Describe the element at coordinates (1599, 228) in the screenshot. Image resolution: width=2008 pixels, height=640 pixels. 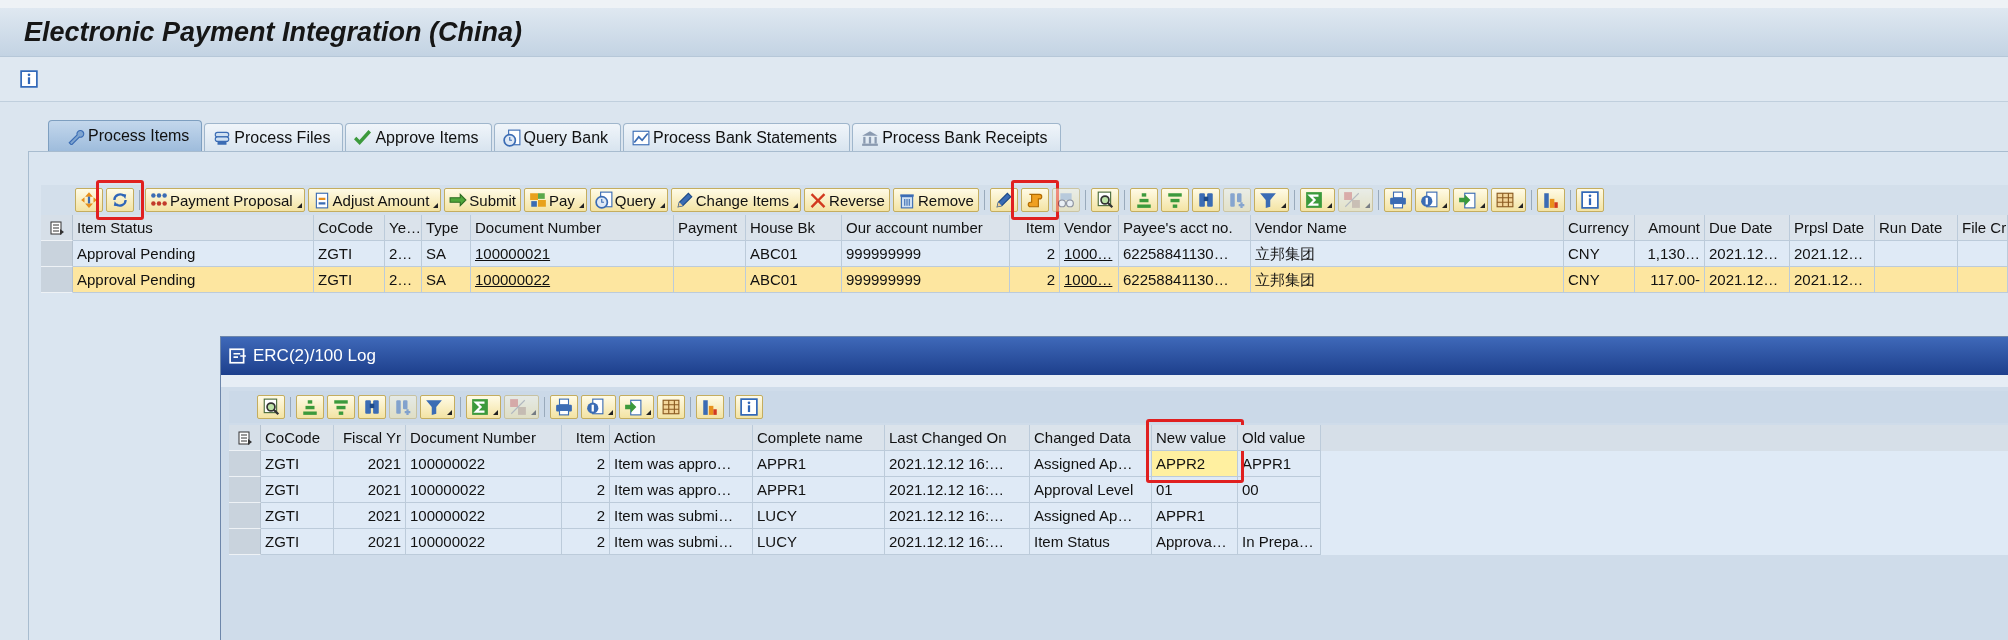
I see `column-header: Currency` at that location.